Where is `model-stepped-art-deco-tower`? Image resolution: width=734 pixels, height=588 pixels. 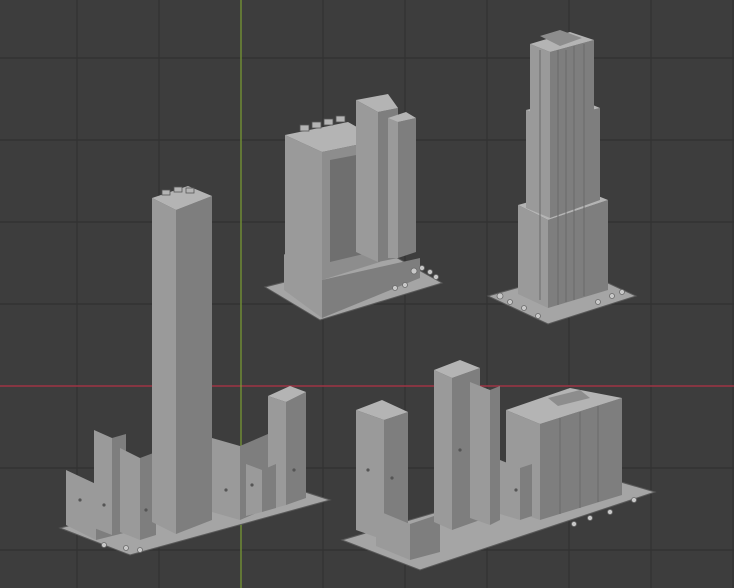 model-stepped-art-deco-tower is located at coordinates (562, 177).